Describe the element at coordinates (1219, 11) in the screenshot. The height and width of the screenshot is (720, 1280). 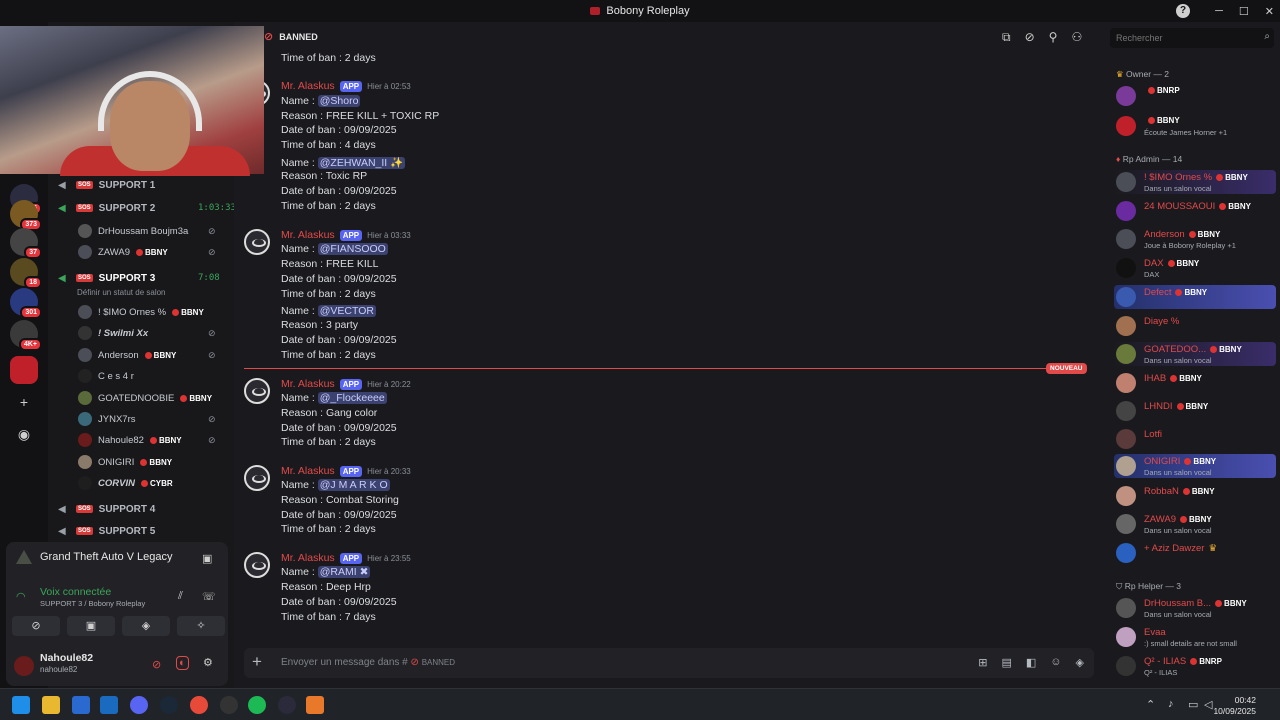
I see `minimize-icon: ─` at that location.